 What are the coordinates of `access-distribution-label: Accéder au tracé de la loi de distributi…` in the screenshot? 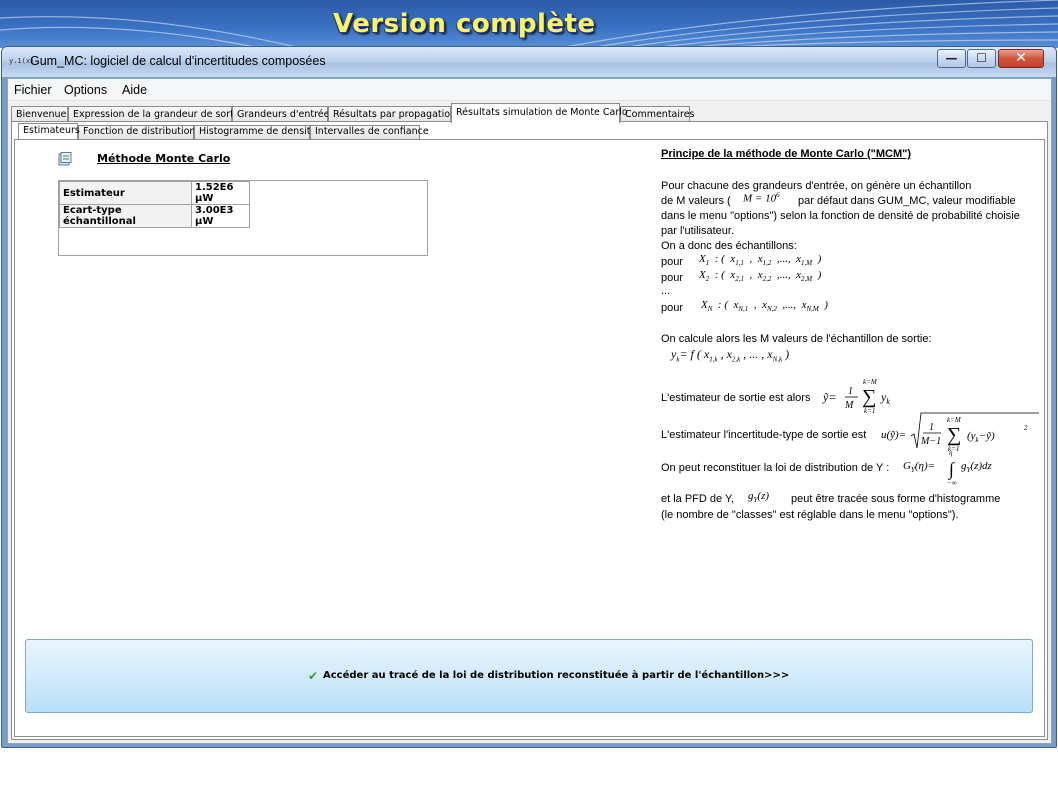 It's located at (556, 675).